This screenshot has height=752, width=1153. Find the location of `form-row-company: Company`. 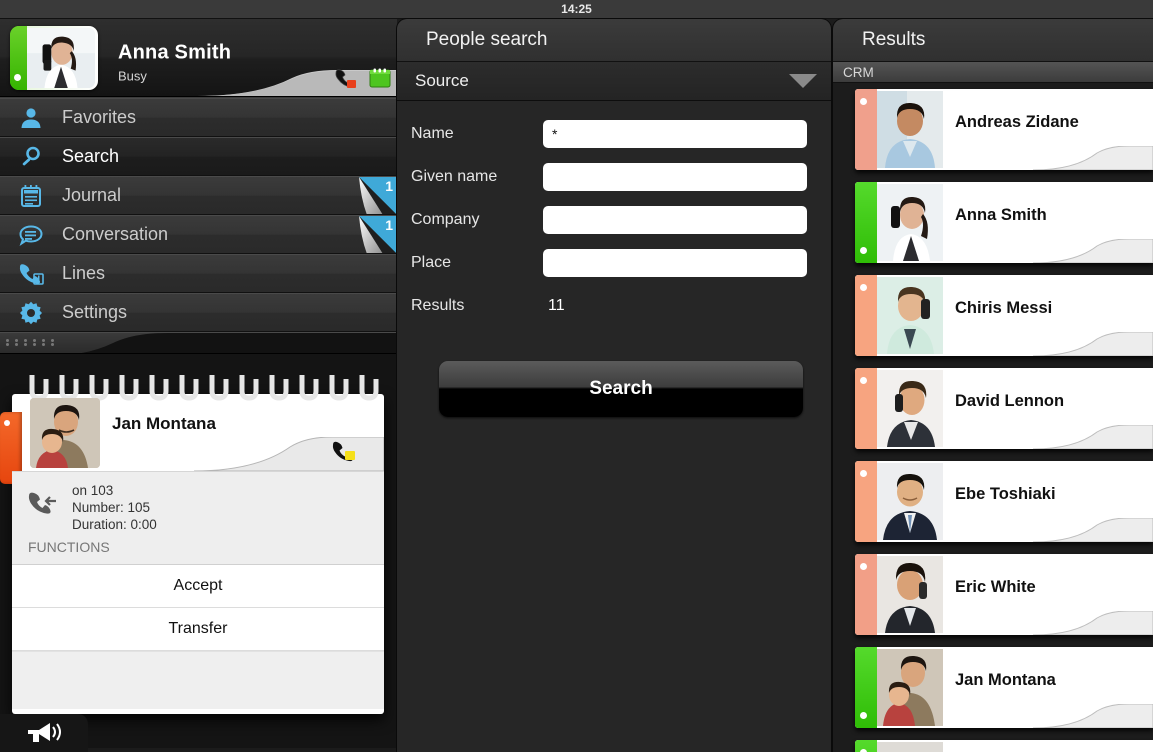

form-row-company: Company is located at coordinates (609, 219).